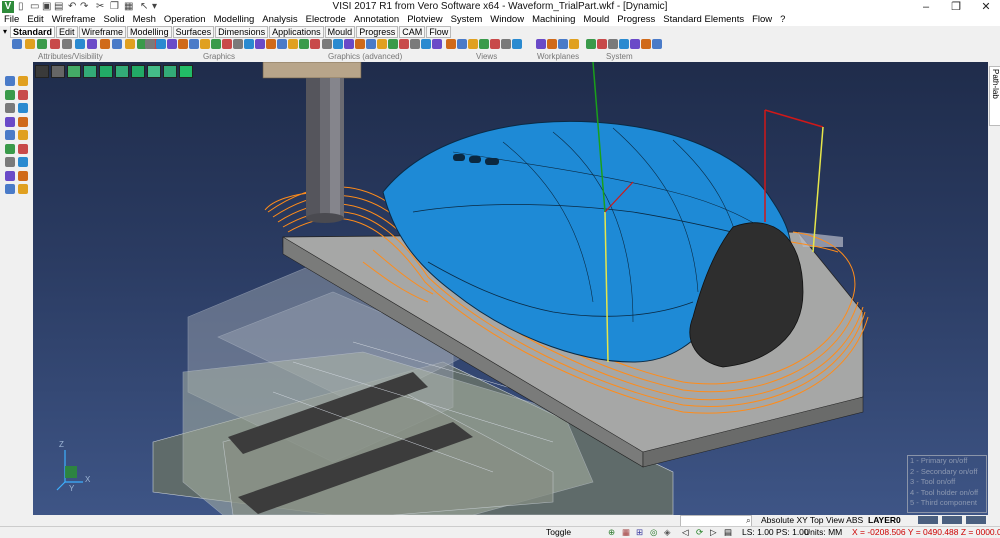  What do you see at coordinates (699, 532) in the screenshot?
I see `regenerate-icon: ⟳` at bounding box center [699, 532].